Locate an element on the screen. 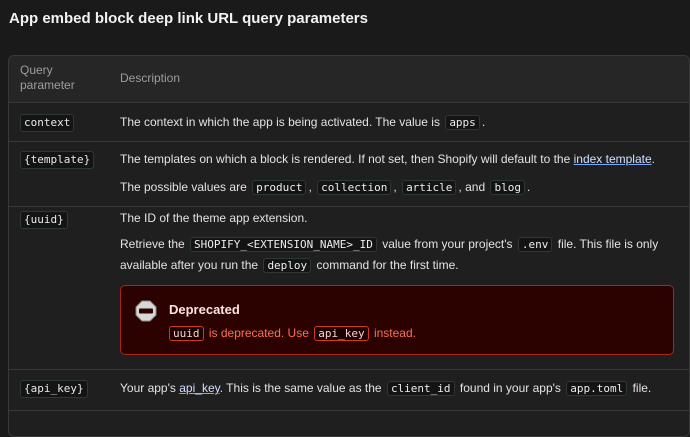 This screenshot has width=690, height=437. table-header: Query parameter Description is located at coordinates (349, 79).